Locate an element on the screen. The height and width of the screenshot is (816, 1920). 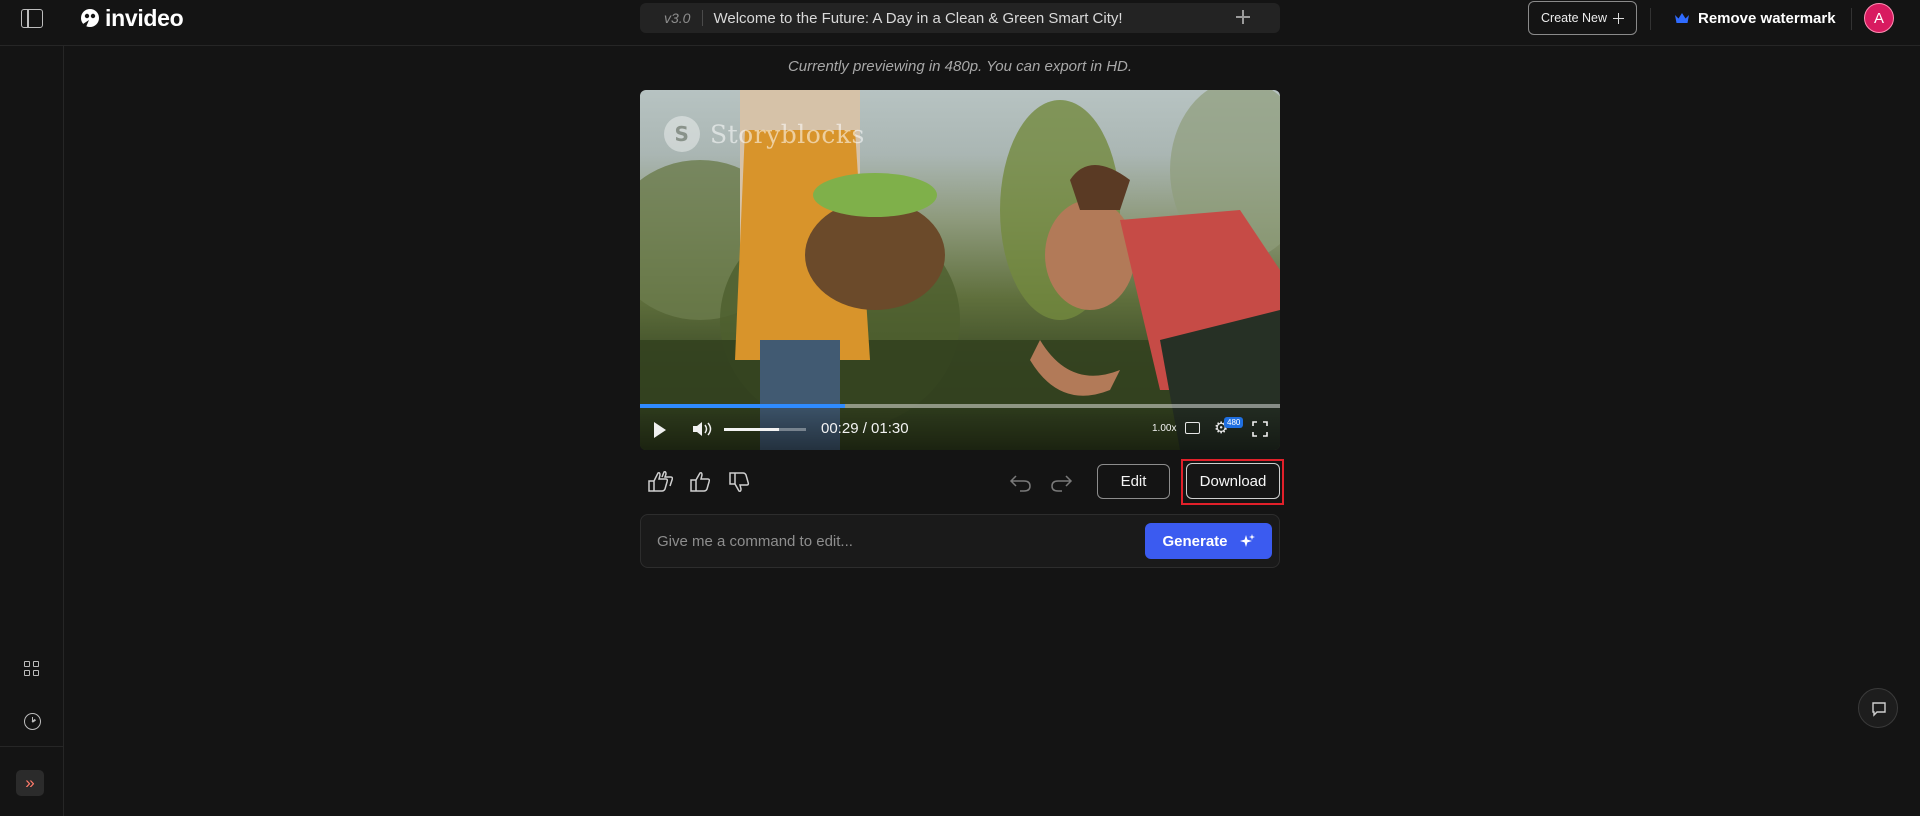
storyblocks-watermark: S Storyblocks is located at coordinates (764, 134).